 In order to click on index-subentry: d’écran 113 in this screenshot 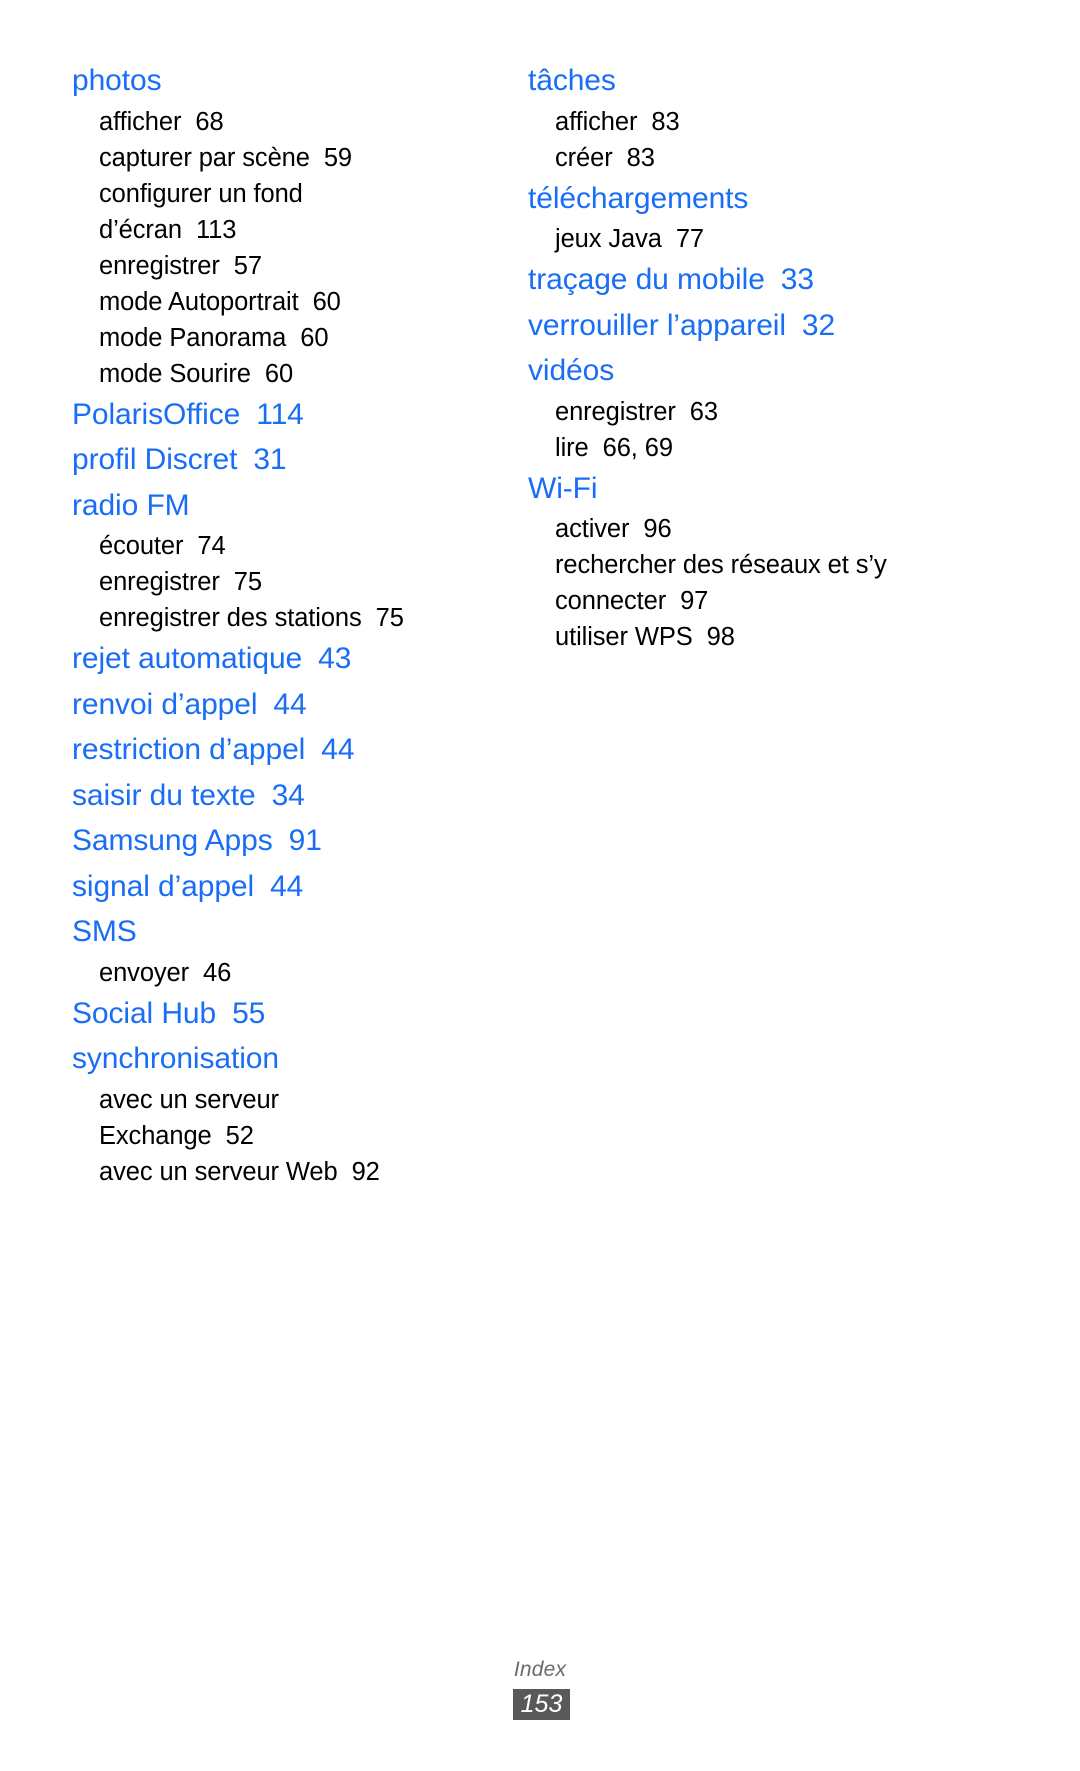, I will do `click(287, 230)`.